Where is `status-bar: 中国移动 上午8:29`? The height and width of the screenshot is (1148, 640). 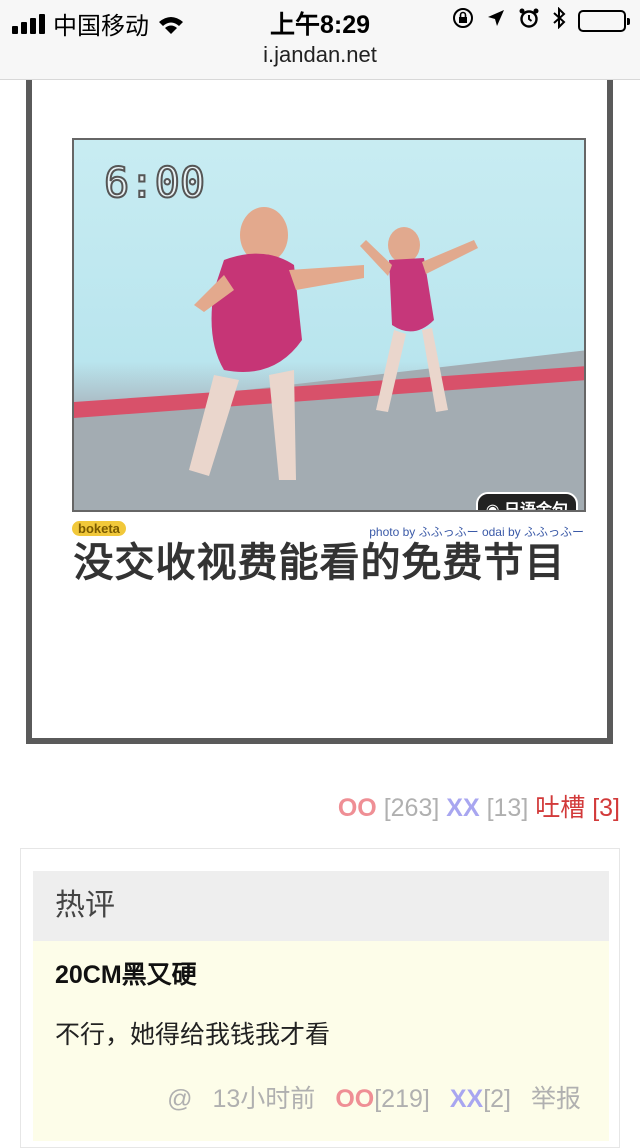
status-bar: 中国移动 上午8:29 is located at coordinates (320, 20).